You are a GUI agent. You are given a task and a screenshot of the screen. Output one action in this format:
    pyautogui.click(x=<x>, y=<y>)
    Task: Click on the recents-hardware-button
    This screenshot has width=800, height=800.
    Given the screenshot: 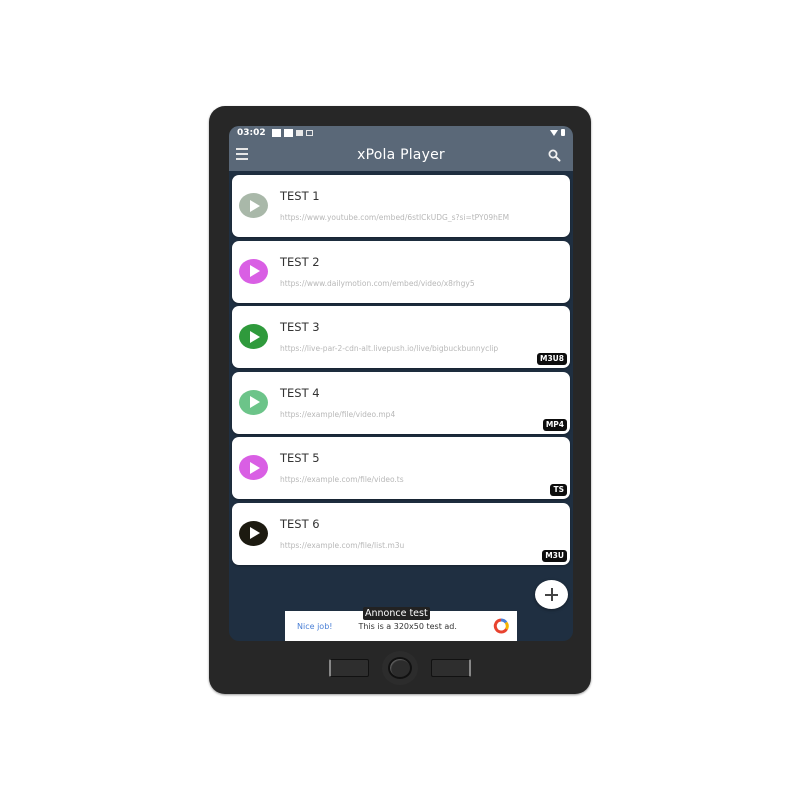 What is the action you would take?
    pyautogui.click(x=451, y=668)
    